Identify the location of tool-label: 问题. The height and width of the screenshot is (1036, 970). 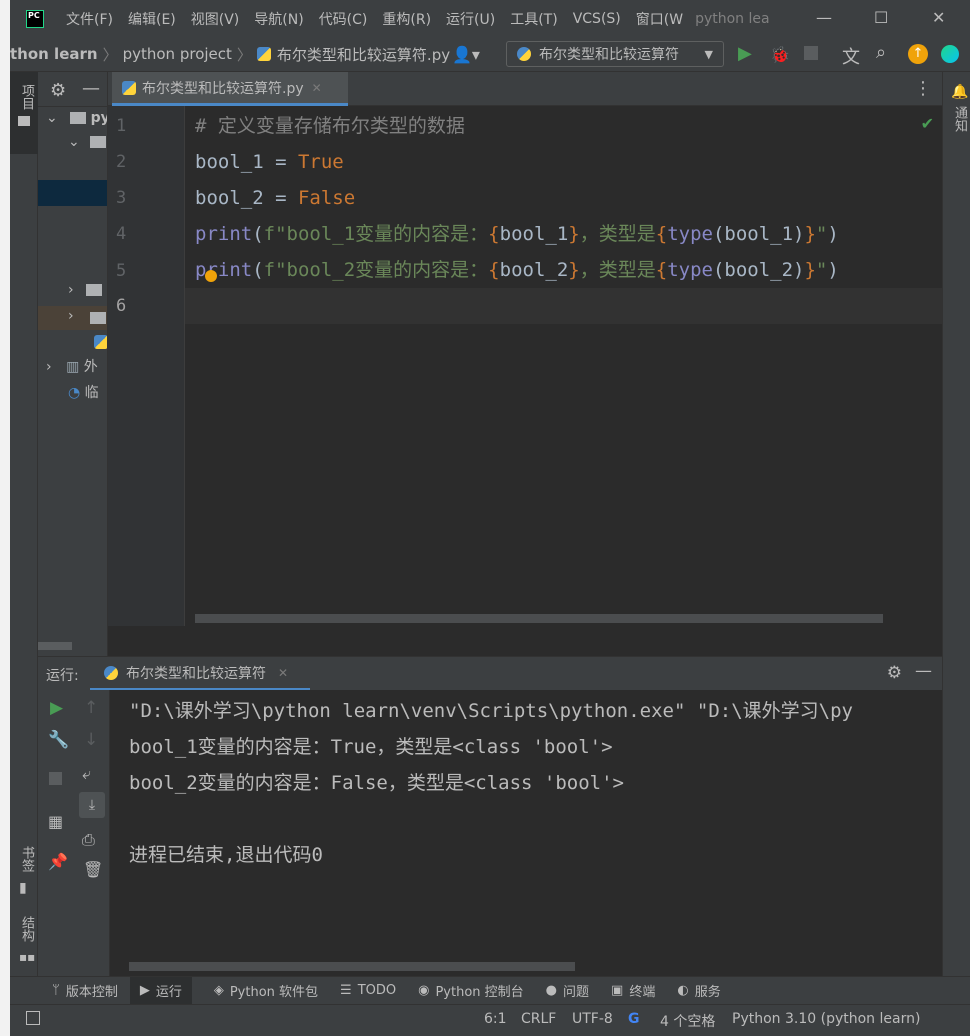
(576, 992).